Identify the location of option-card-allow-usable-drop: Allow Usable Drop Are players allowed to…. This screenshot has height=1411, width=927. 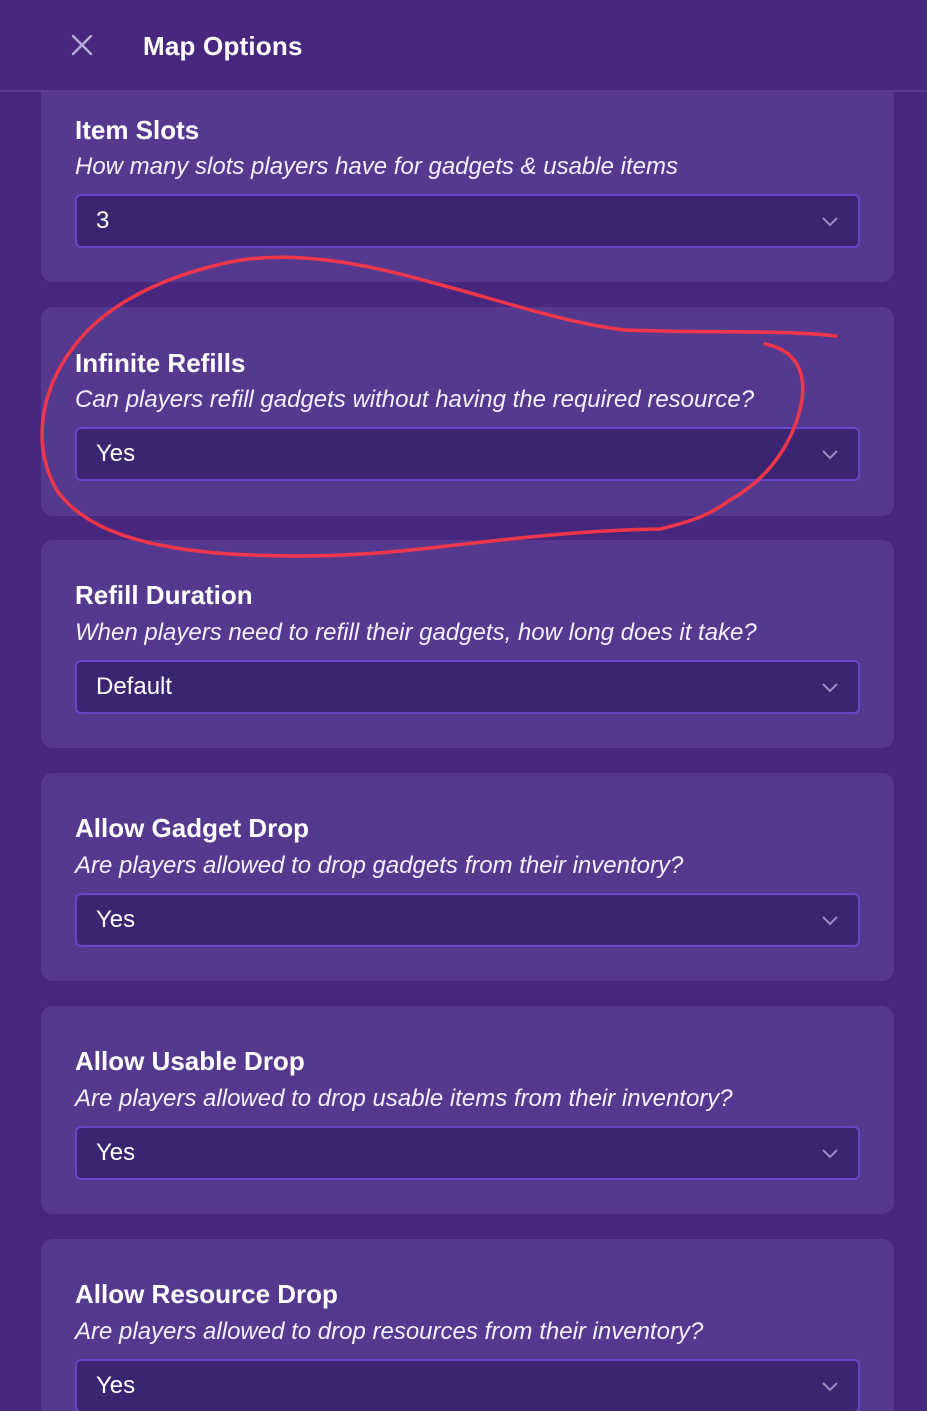
(467, 1110).